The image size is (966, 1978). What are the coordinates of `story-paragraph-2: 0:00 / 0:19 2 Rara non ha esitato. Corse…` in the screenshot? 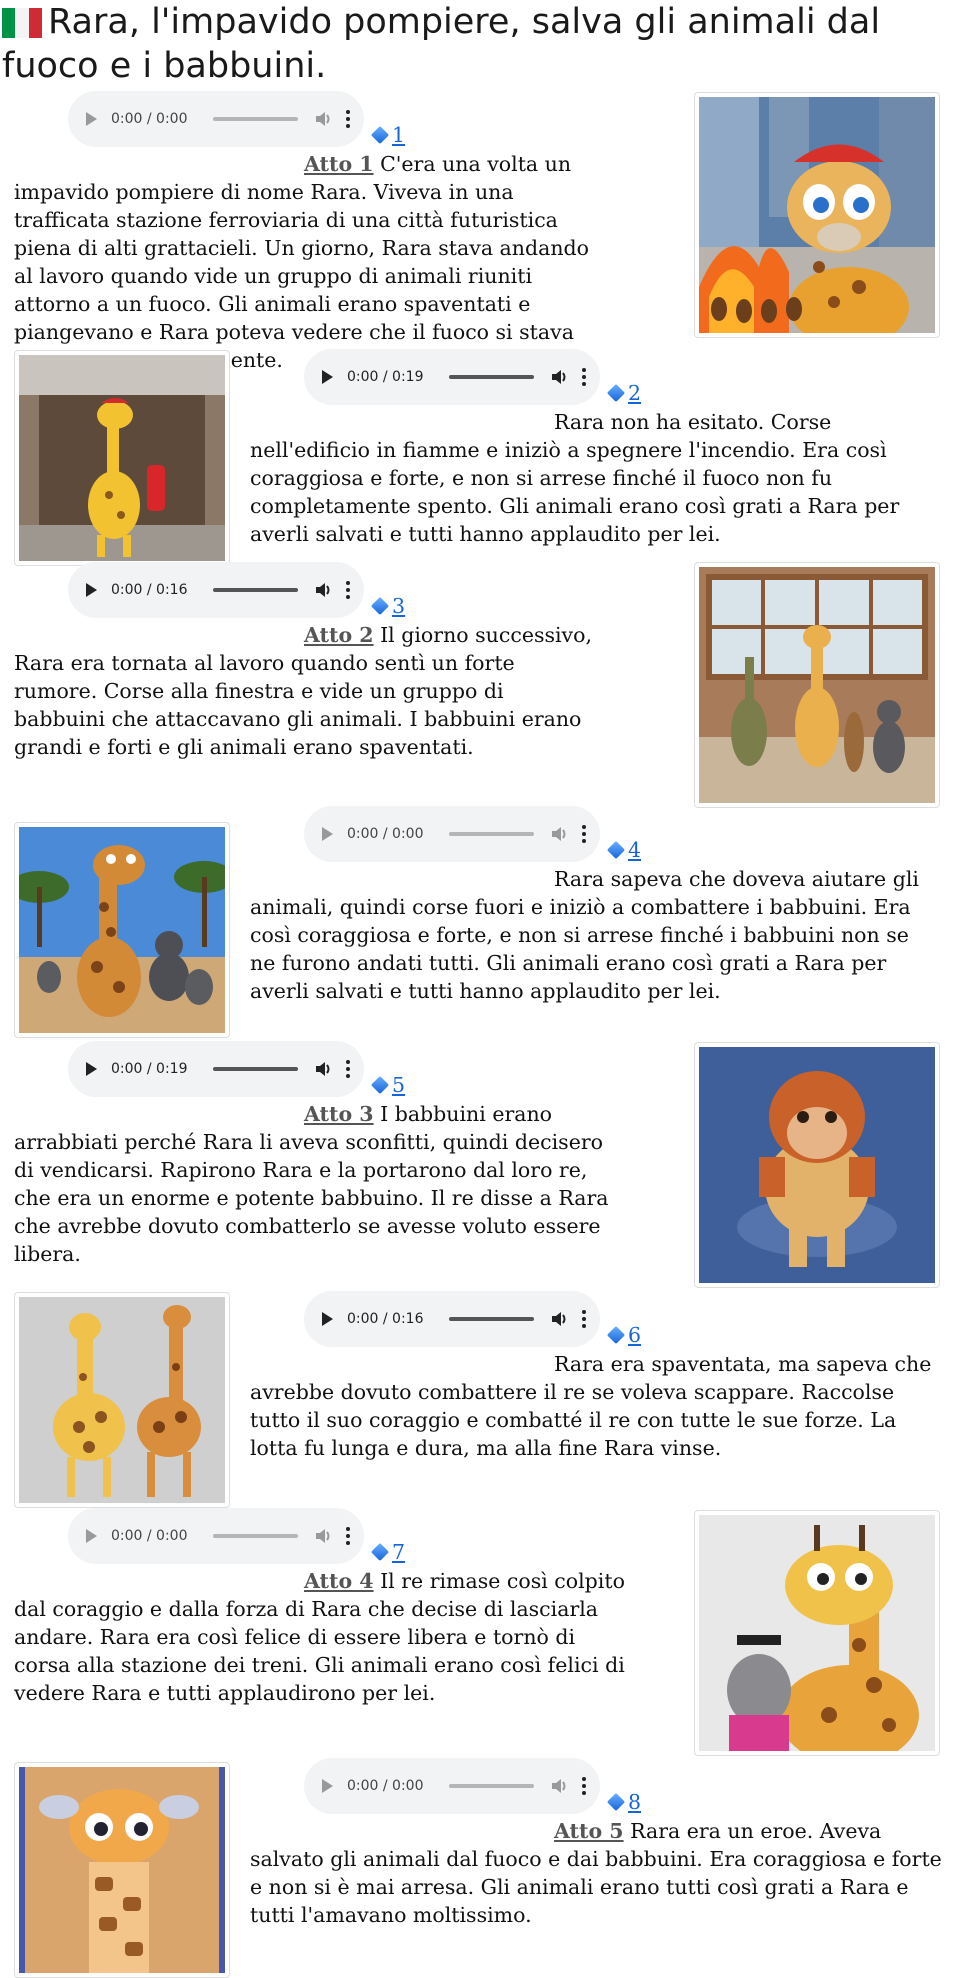 It's located at (588, 448).